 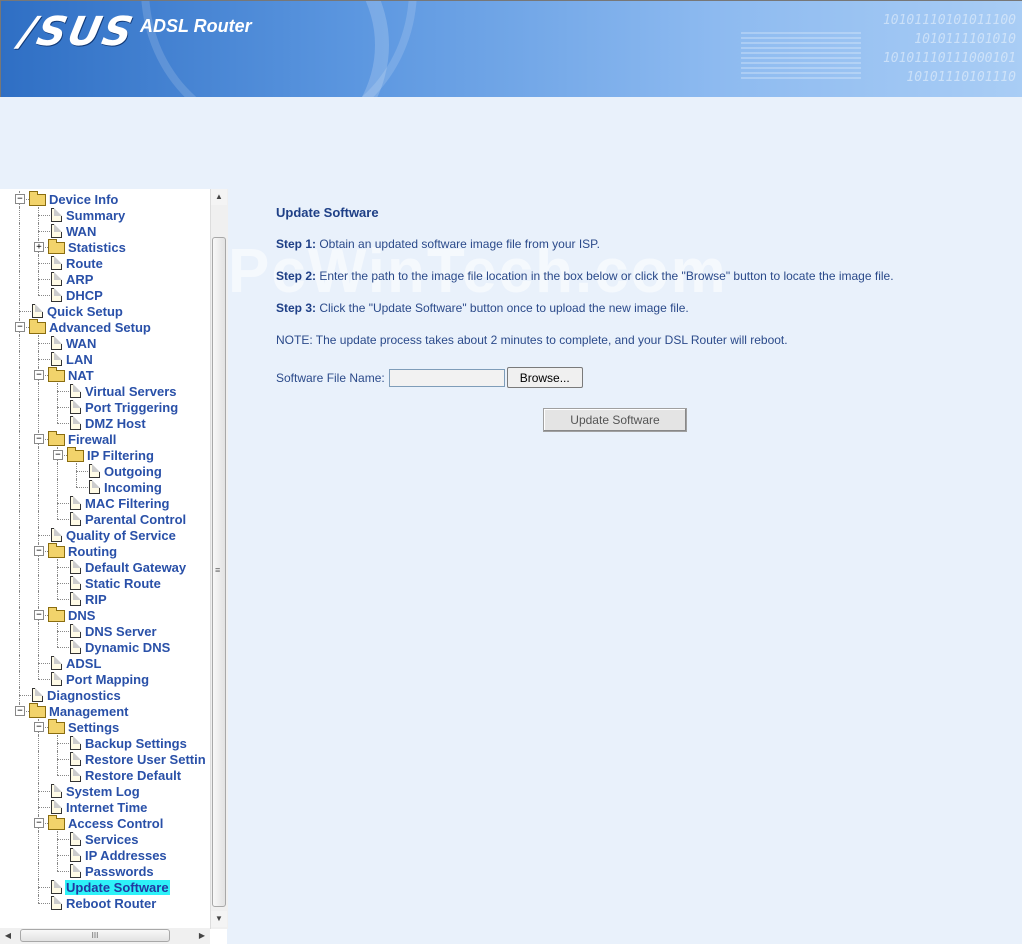 I want to click on tree-item: Route, so click(x=76, y=263).